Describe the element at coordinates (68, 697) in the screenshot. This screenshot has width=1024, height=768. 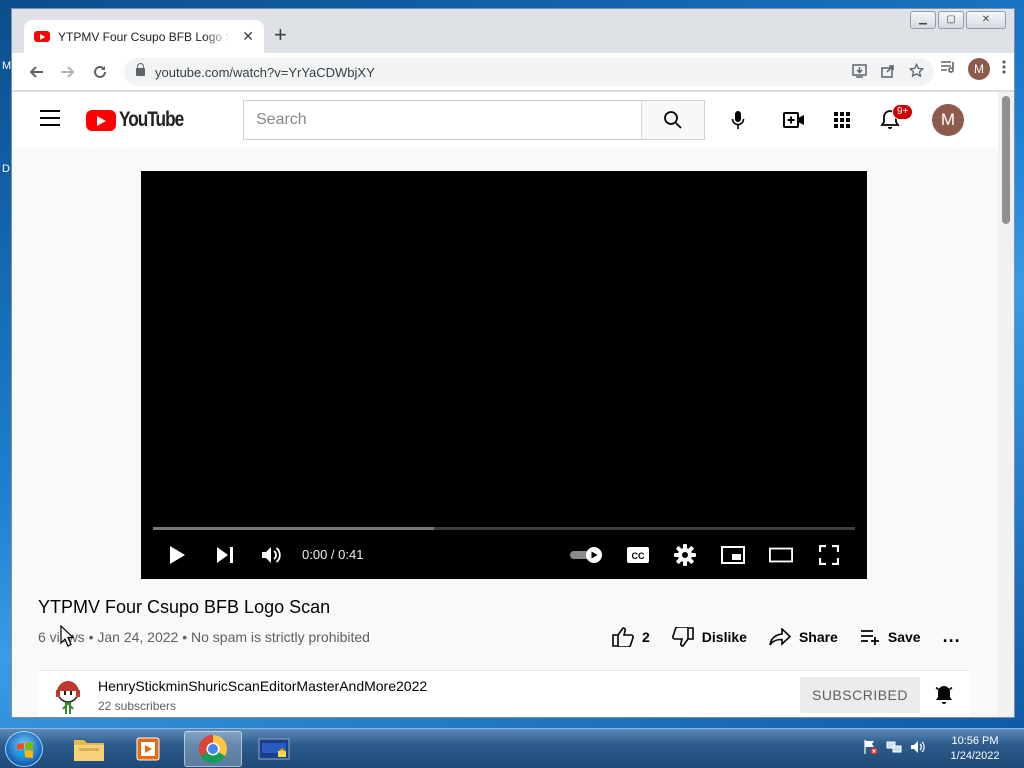
I see `channel-avatar` at that location.